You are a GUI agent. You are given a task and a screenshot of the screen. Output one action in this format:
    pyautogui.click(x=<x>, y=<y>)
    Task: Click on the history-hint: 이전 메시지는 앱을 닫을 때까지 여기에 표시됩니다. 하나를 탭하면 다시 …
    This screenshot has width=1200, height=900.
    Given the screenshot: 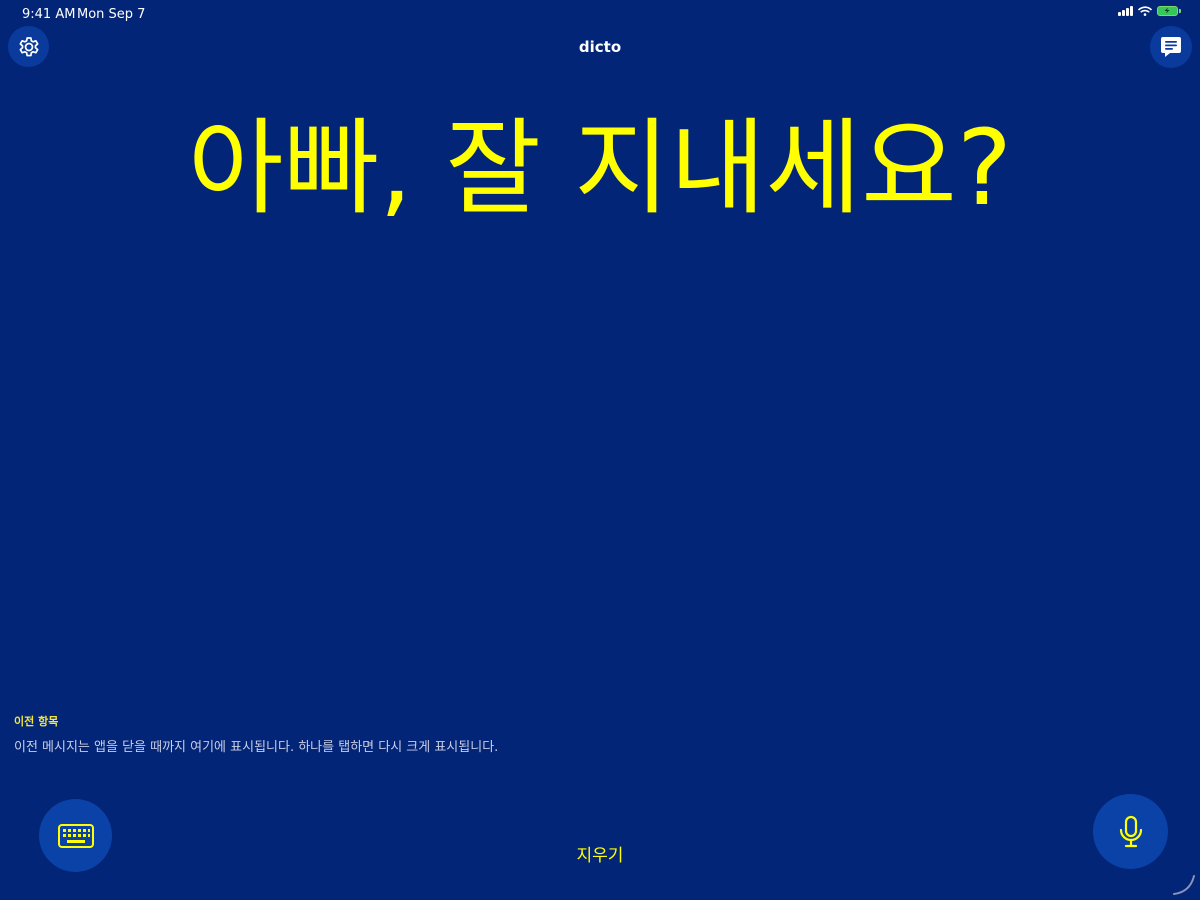 What is the action you would take?
    pyautogui.click(x=256, y=747)
    